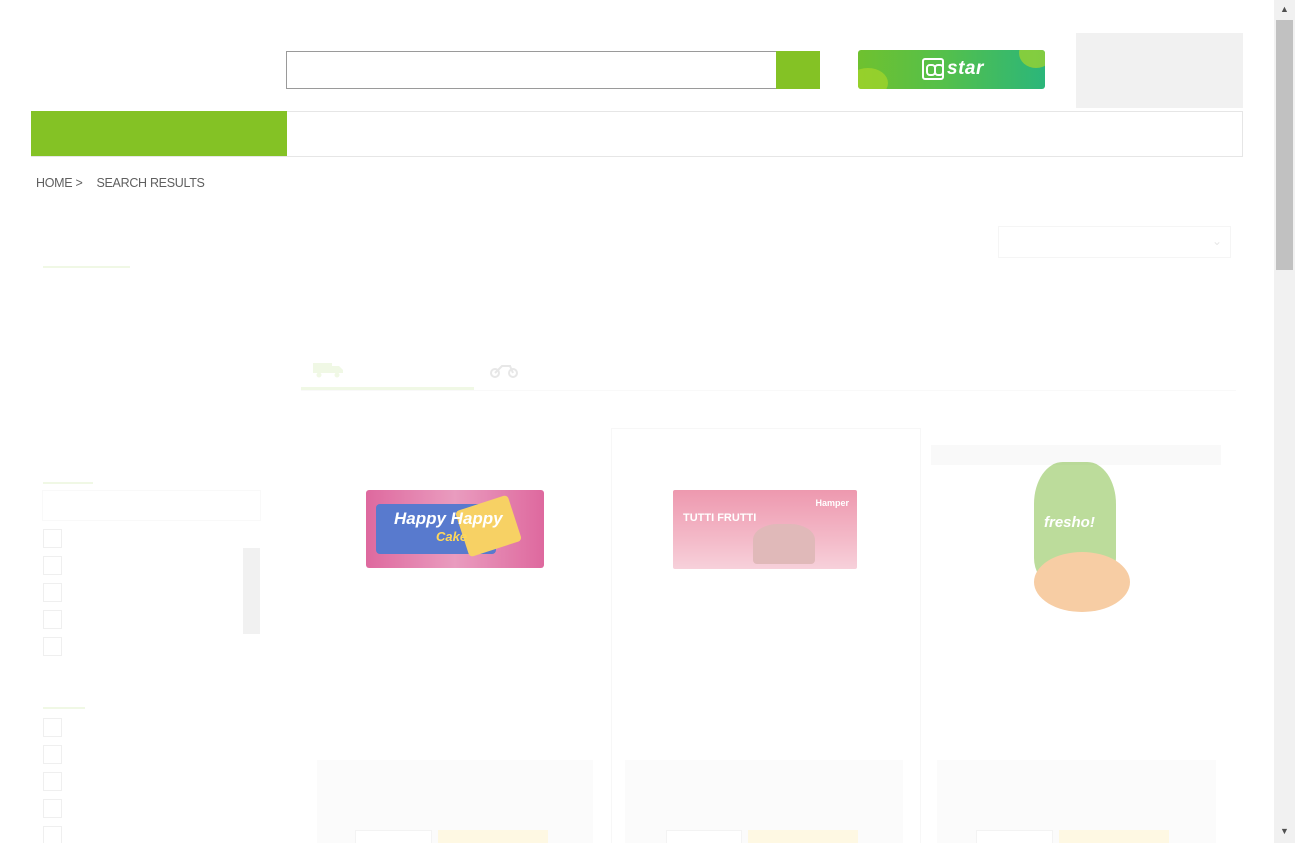 The height and width of the screenshot is (843, 1295). What do you see at coordinates (1284, 831) in the screenshot?
I see `scroll-down-arrow-icon: ▼` at bounding box center [1284, 831].